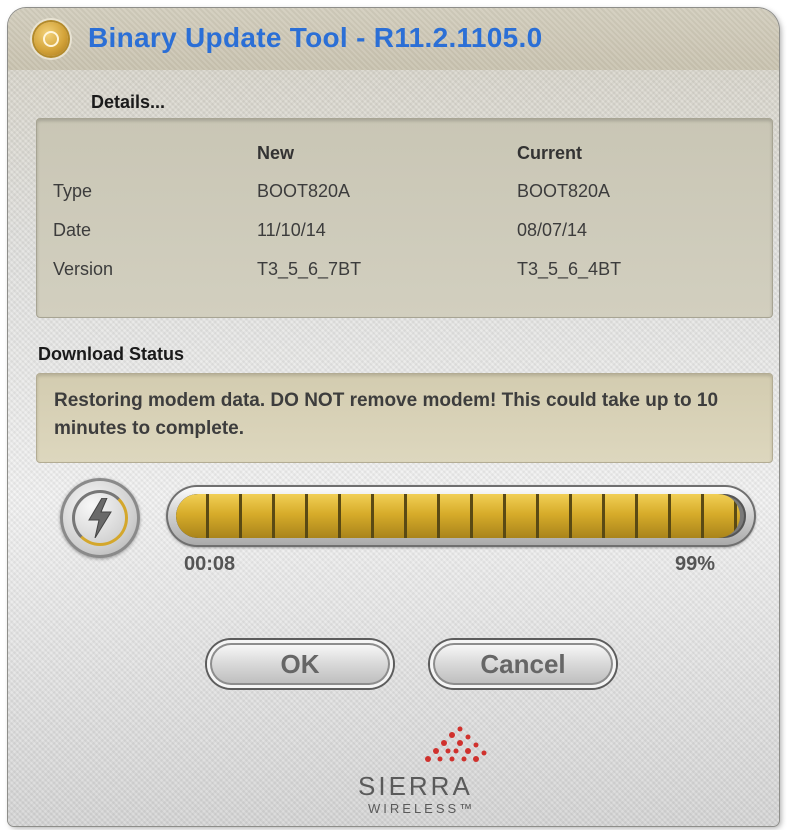  What do you see at coordinates (569, 269) in the screenshot?
I see `version-current-value: T3_5_6_4BT` at bounding box center [569, 269].